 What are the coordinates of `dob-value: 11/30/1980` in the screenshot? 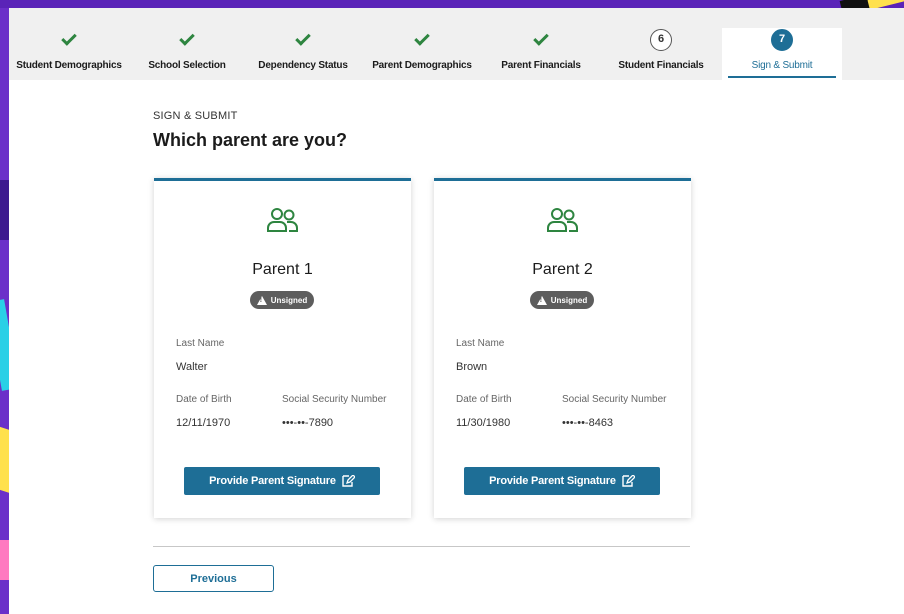 It's located at (483, 423).